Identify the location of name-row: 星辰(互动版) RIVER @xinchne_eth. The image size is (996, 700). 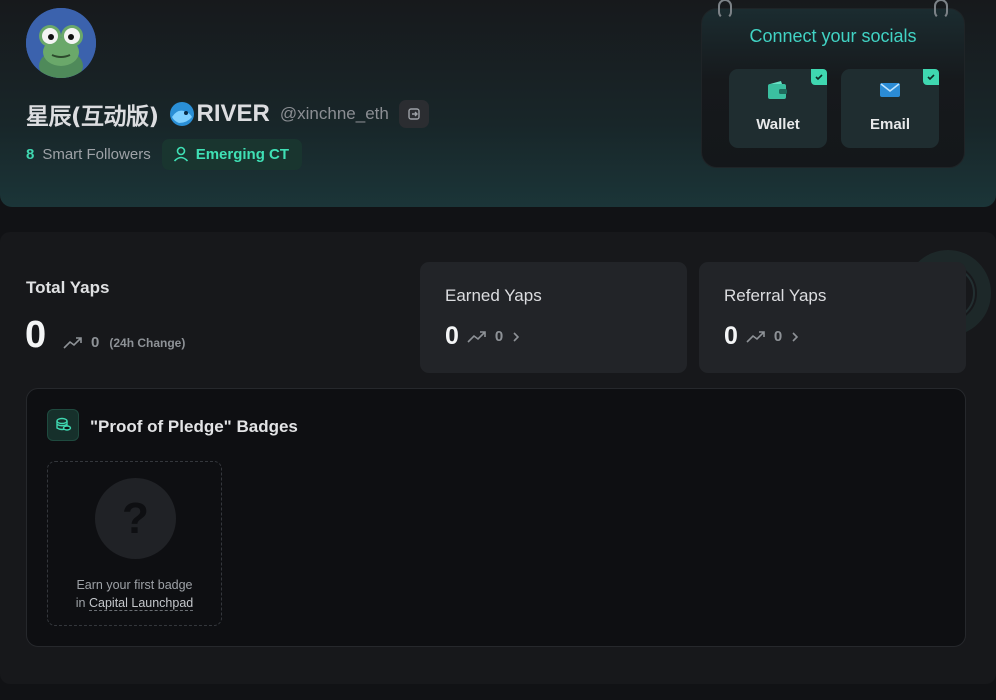
(227, 114).